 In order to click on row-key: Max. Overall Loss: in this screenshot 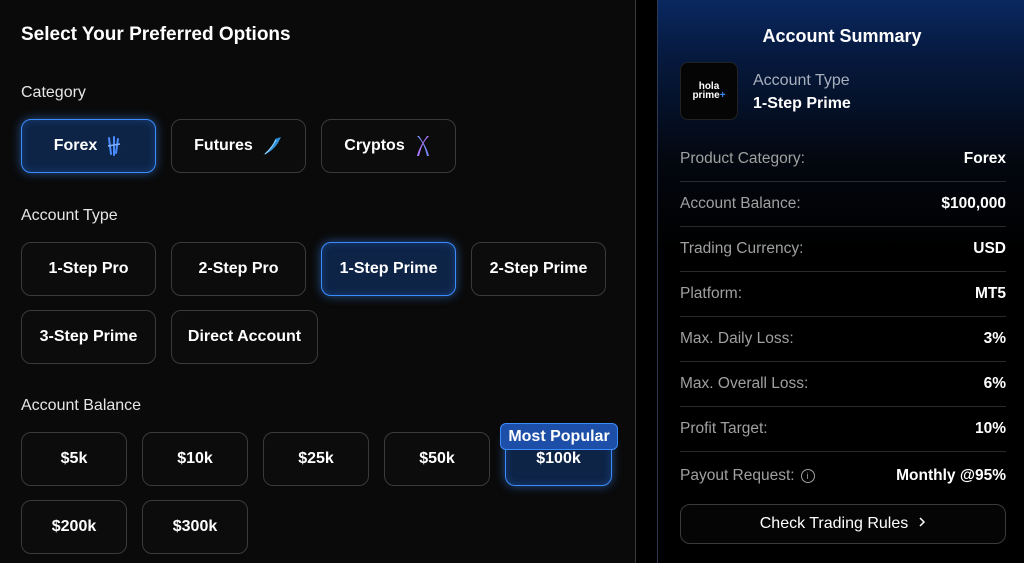, I will do `click(744, 383)`.